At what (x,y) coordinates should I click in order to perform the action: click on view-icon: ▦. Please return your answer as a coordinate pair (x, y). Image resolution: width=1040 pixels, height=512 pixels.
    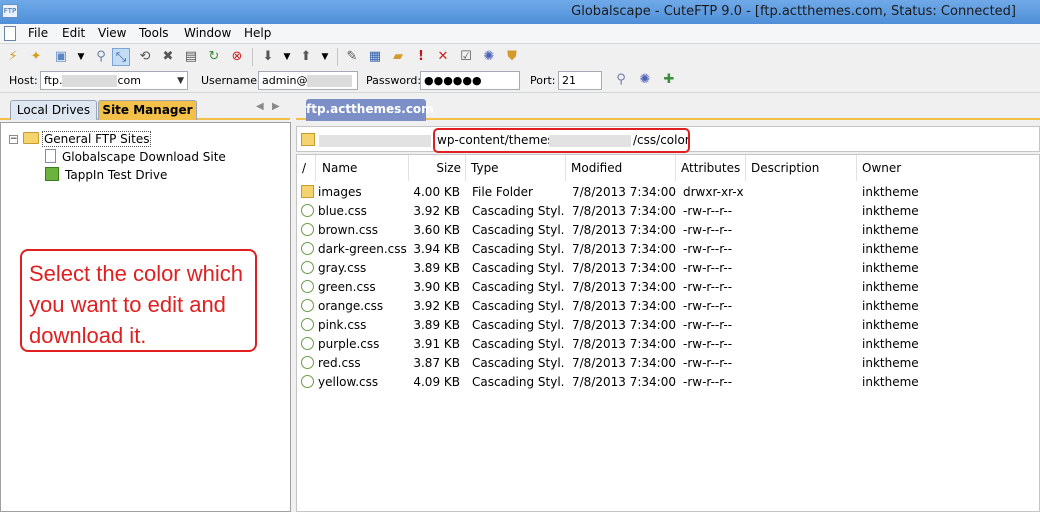
    Looking at the image, I should click on (375, 57).